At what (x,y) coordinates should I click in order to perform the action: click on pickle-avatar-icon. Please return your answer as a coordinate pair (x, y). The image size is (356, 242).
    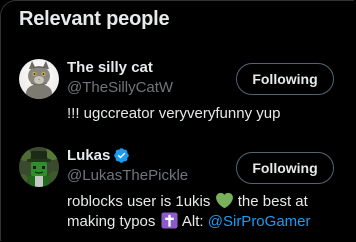
    Looking at the image, I should click on (39, 167).